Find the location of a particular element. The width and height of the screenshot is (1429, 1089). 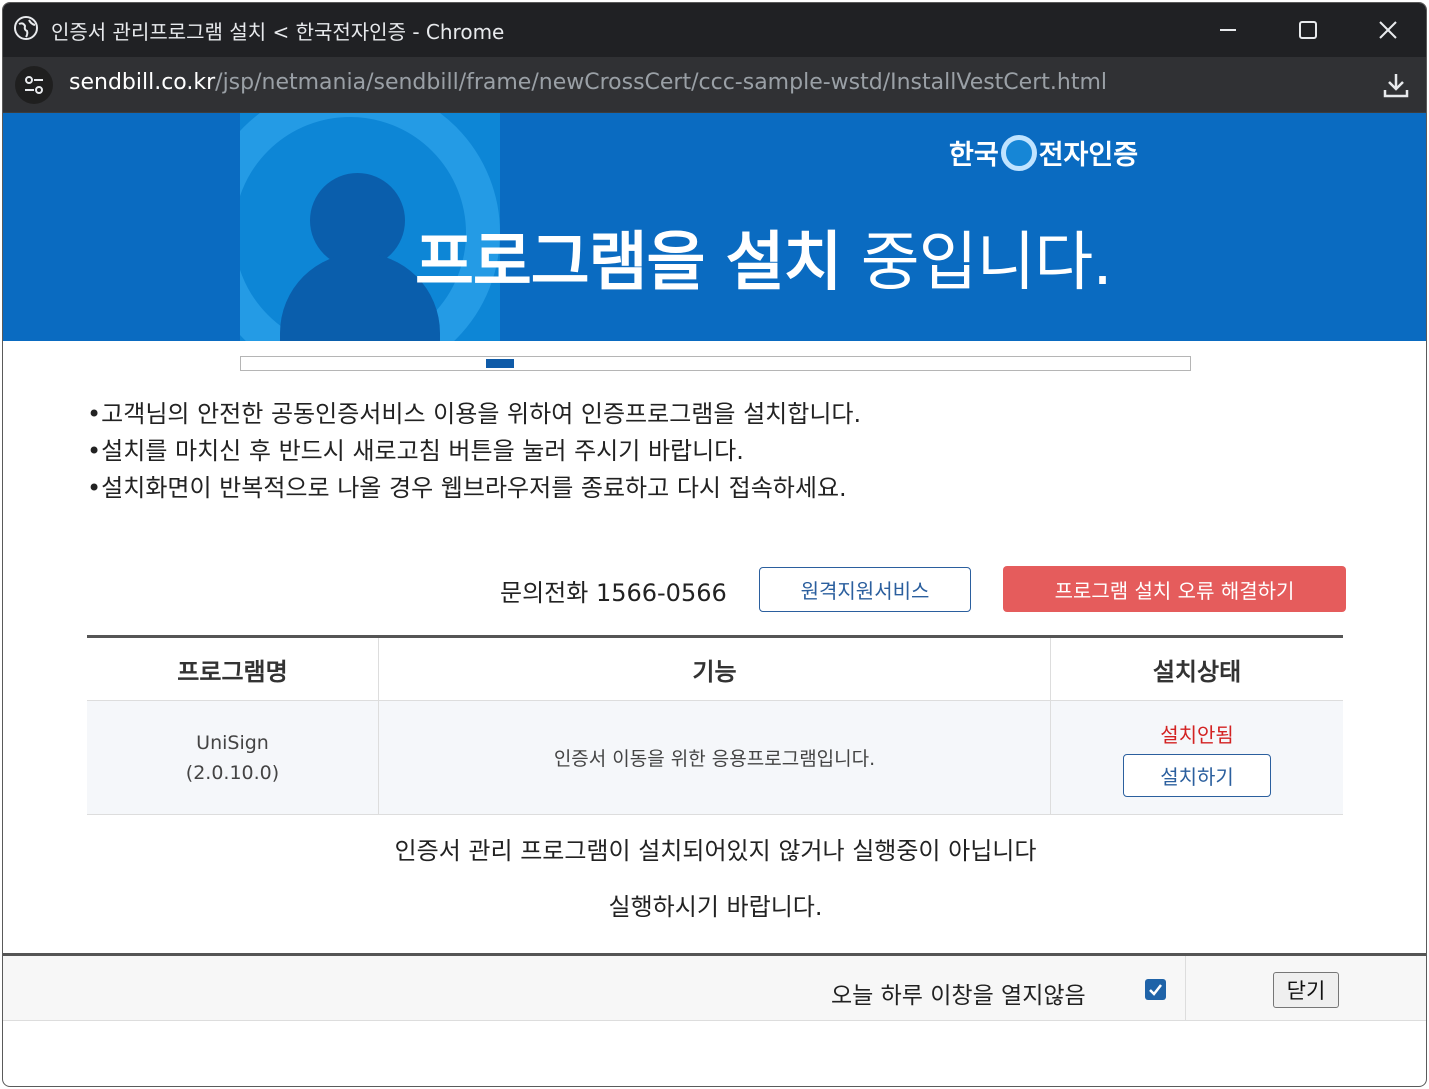

header-program-name: 프로그램명 is located at coordinates (233, 669).